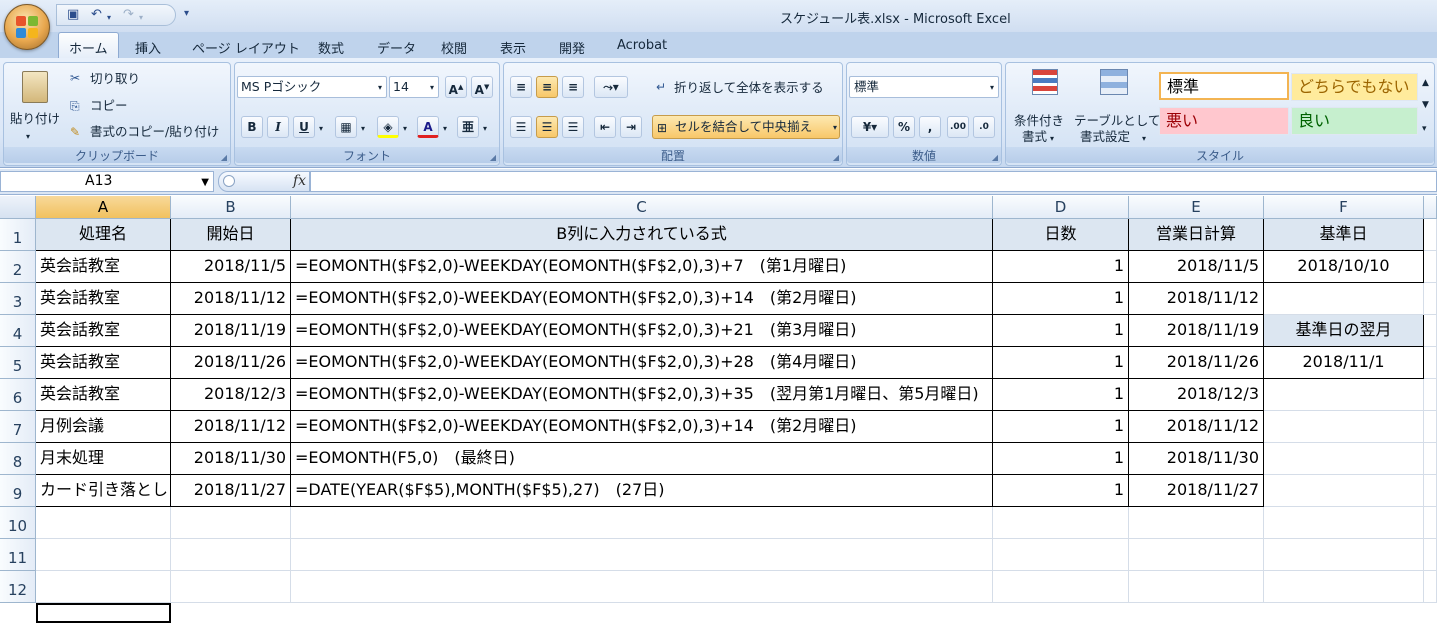 The width and height of the screenshot is (1437, 623). Describe the element at coordinates (445, 129) in the screenshot. I see `font-color-dropdown-icon: ▾` at that location.